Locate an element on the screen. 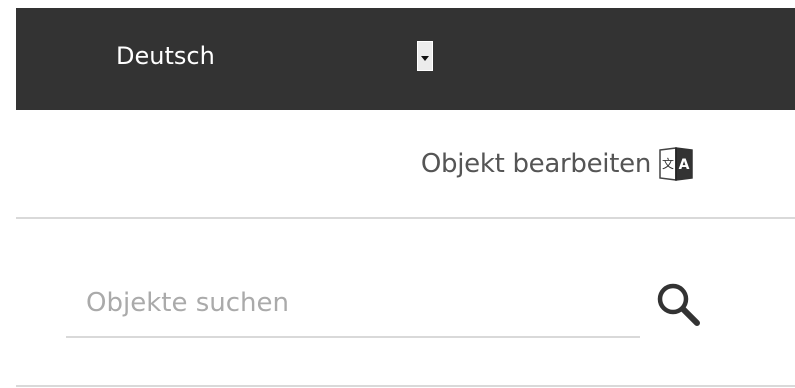 The width and height of the screenshot is (795, 388). svg-text: 文 is located at coordinates (668, 163).